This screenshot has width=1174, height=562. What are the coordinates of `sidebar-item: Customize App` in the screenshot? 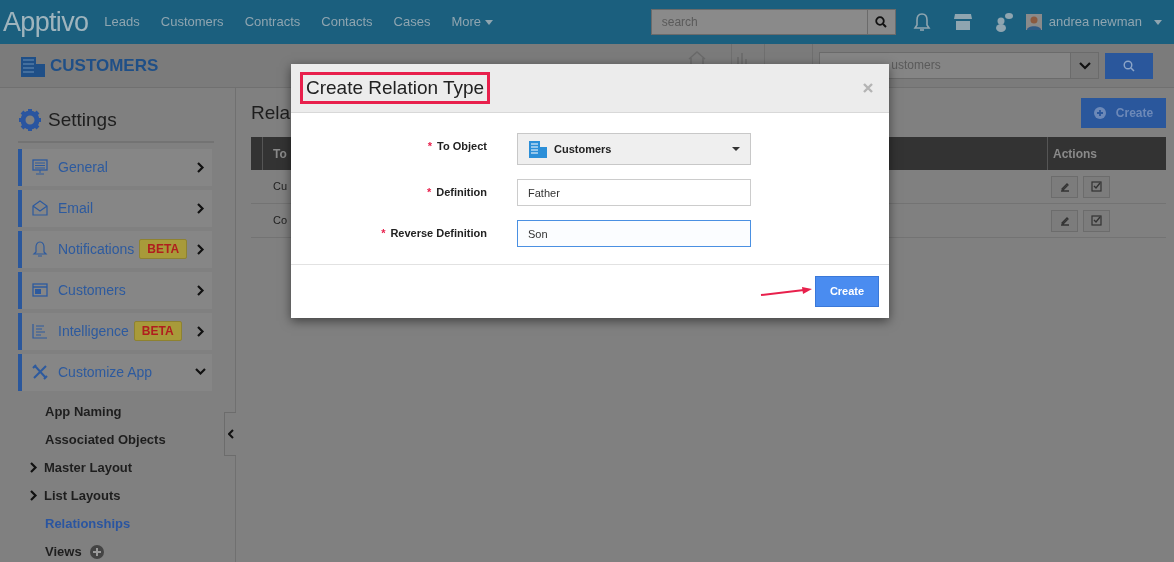 It's located at (115, 372).